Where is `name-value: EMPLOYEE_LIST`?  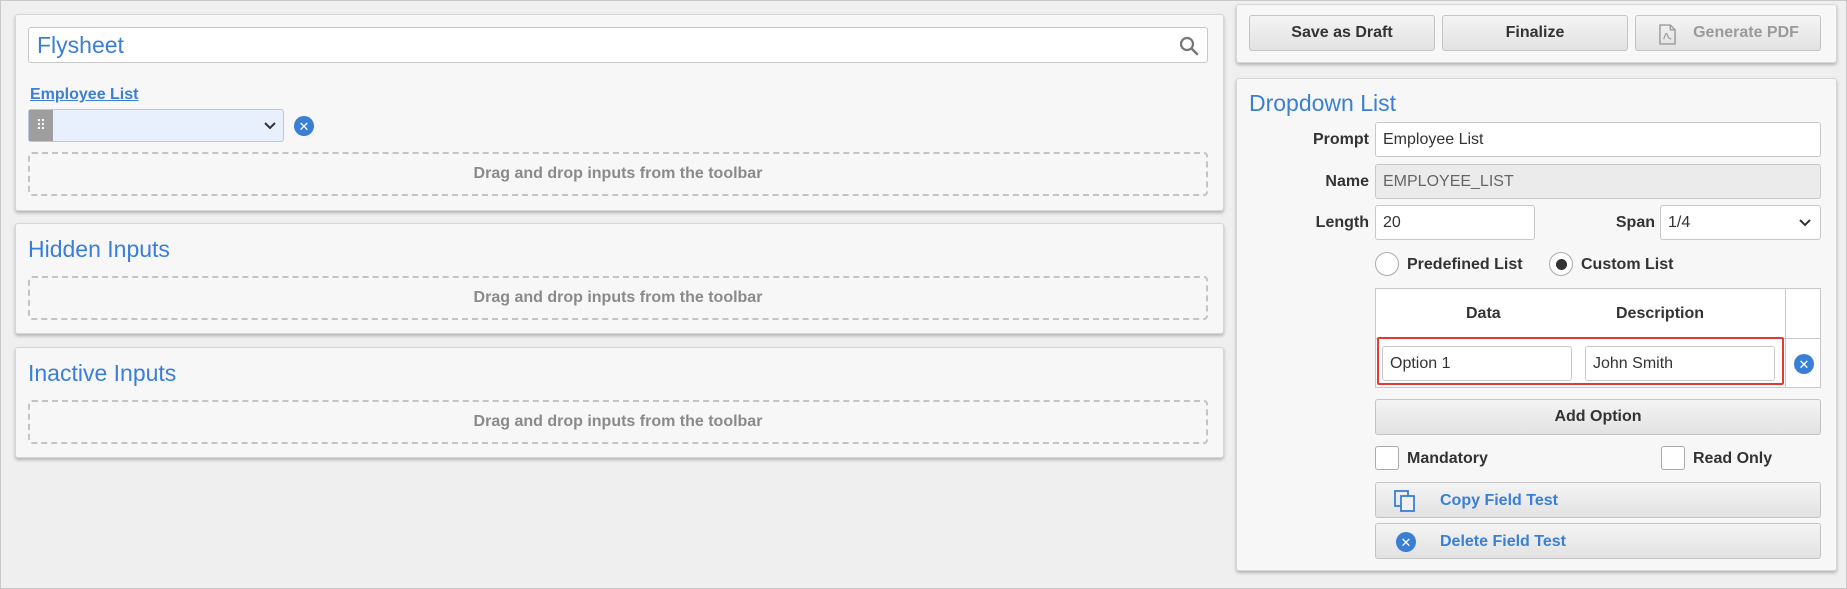 name-value: EMPLOYEE_LIST is located at coordinates (1448, 181).